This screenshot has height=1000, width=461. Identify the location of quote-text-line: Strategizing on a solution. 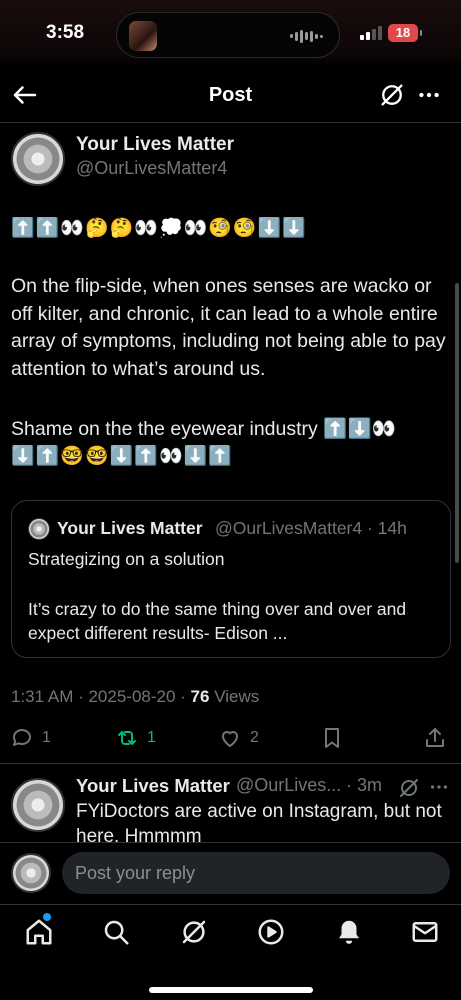
(126, 559).